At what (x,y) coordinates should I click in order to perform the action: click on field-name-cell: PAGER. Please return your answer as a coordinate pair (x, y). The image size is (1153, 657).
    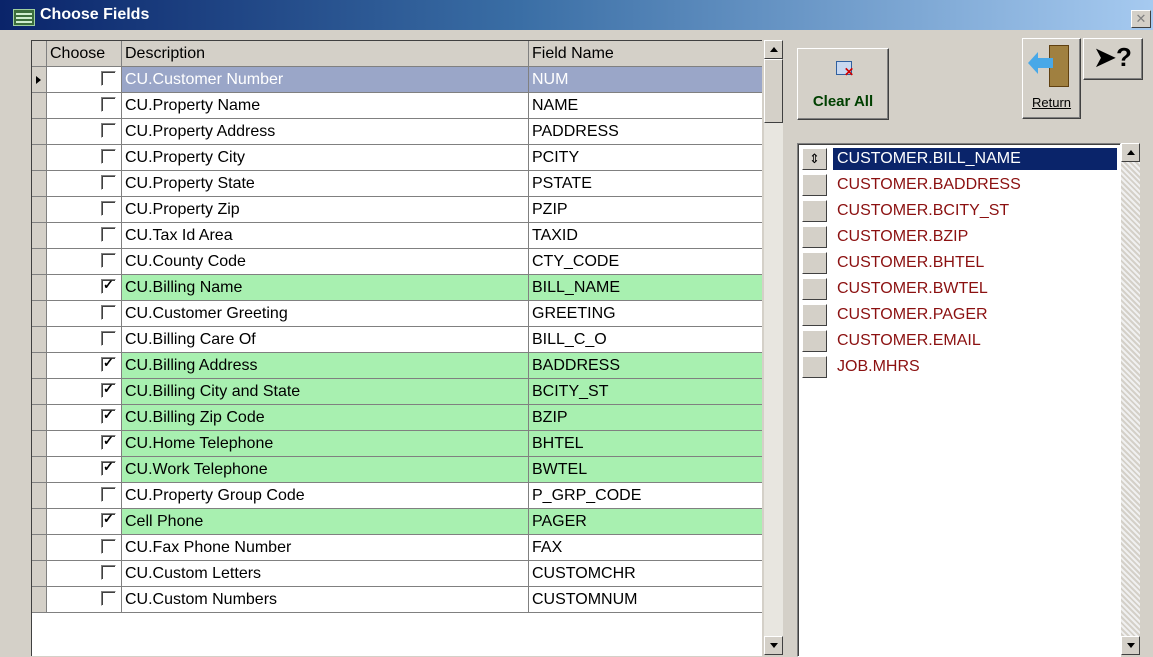
    Looking at the image, I should click on (645, 521).